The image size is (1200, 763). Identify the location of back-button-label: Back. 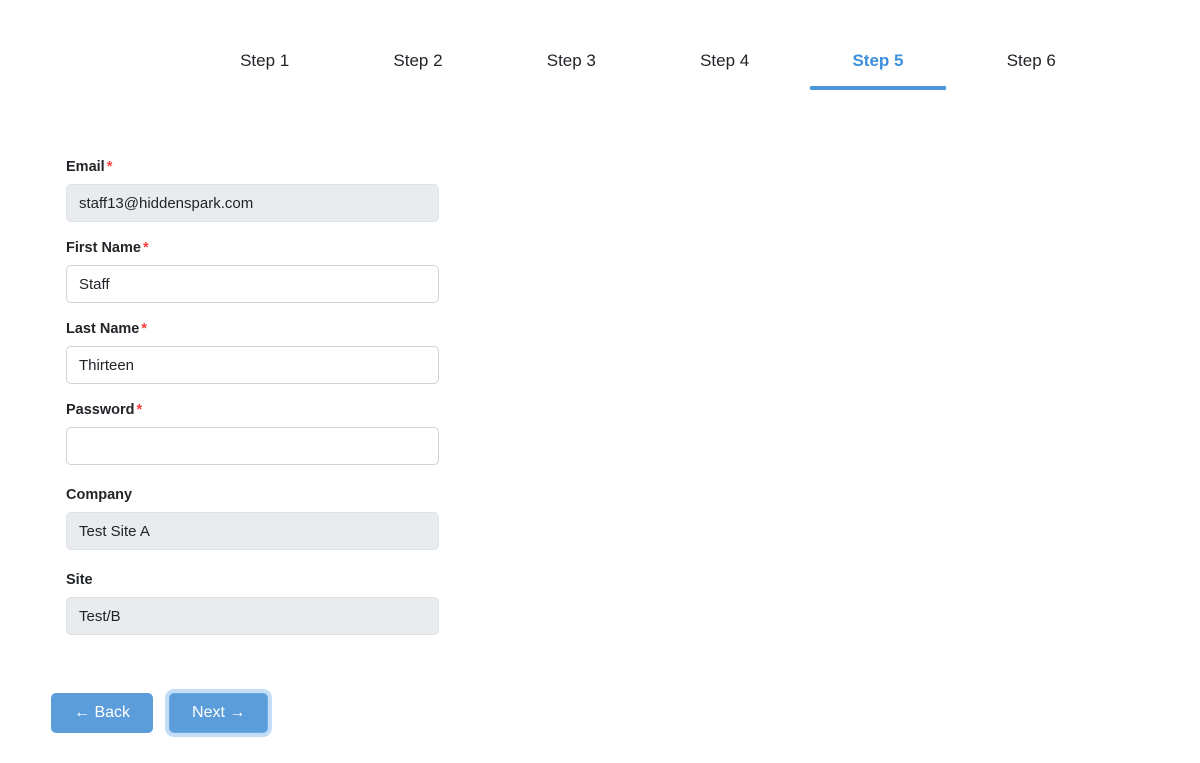
(112, 712).